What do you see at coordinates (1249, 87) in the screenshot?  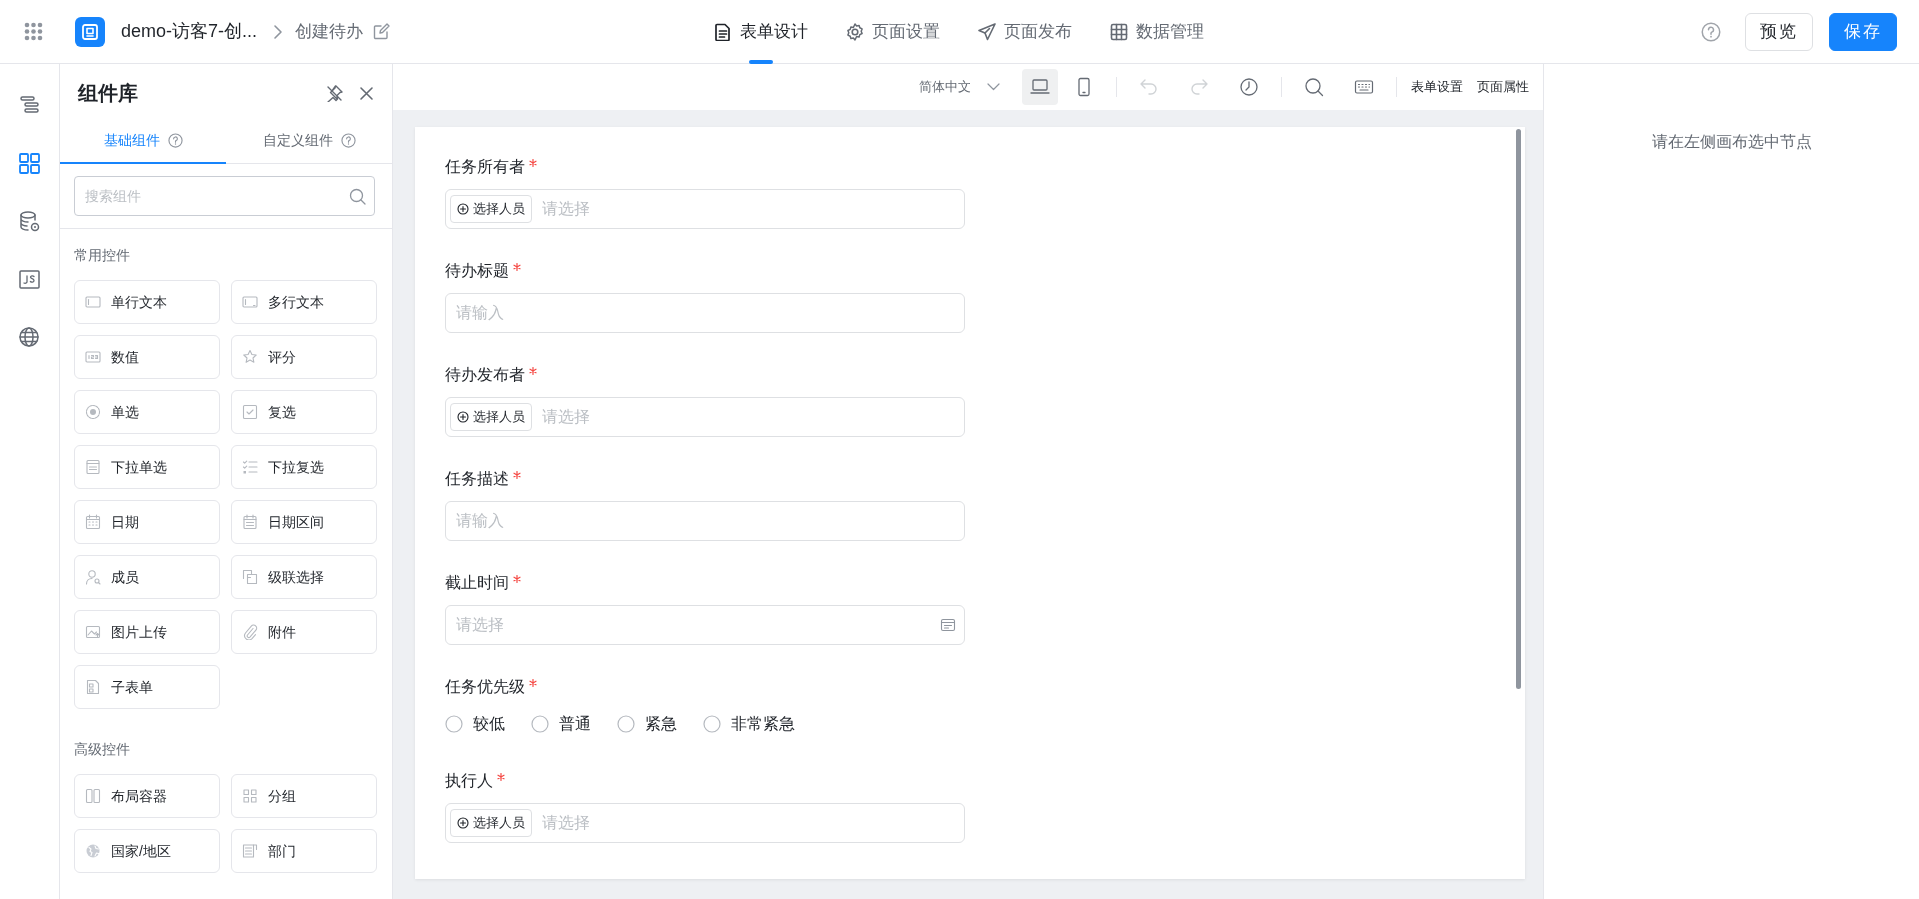 I see `clock-icon` at bounding box center [1249, 87].